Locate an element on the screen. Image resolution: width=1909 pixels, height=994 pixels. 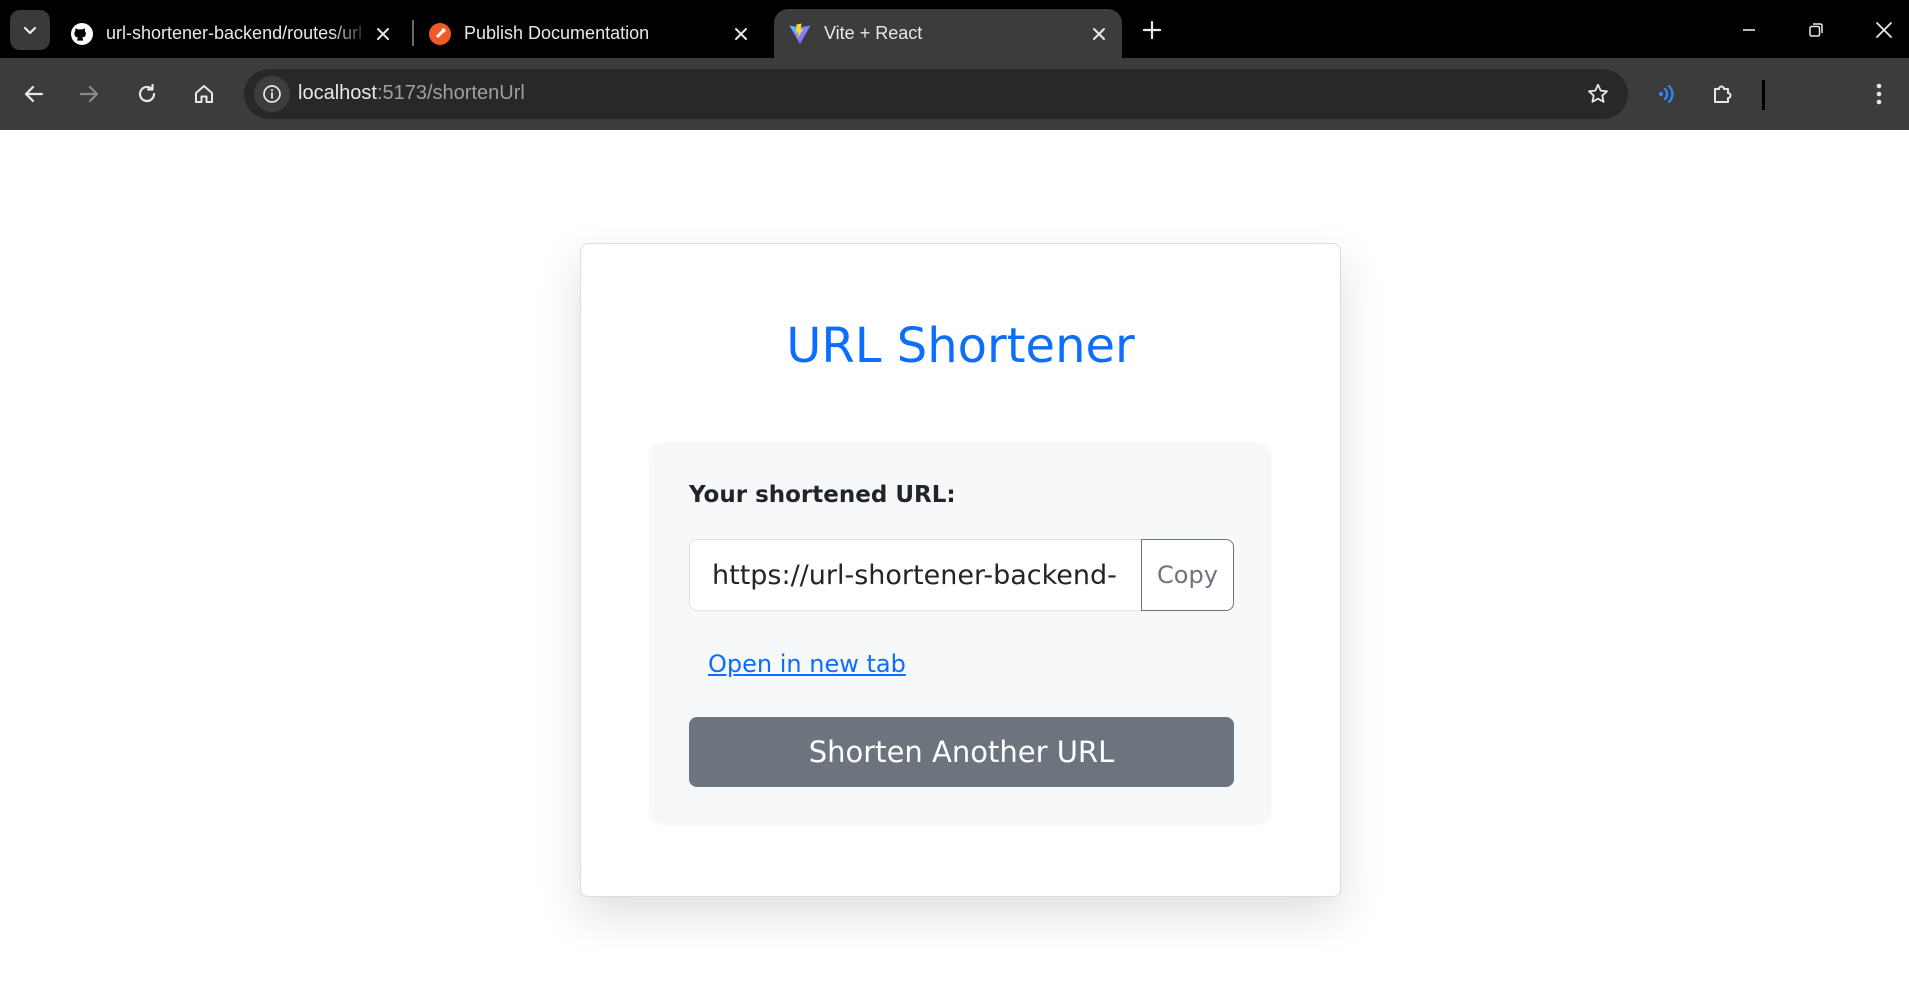
tab-search-button is located at coordinates (30, 30).